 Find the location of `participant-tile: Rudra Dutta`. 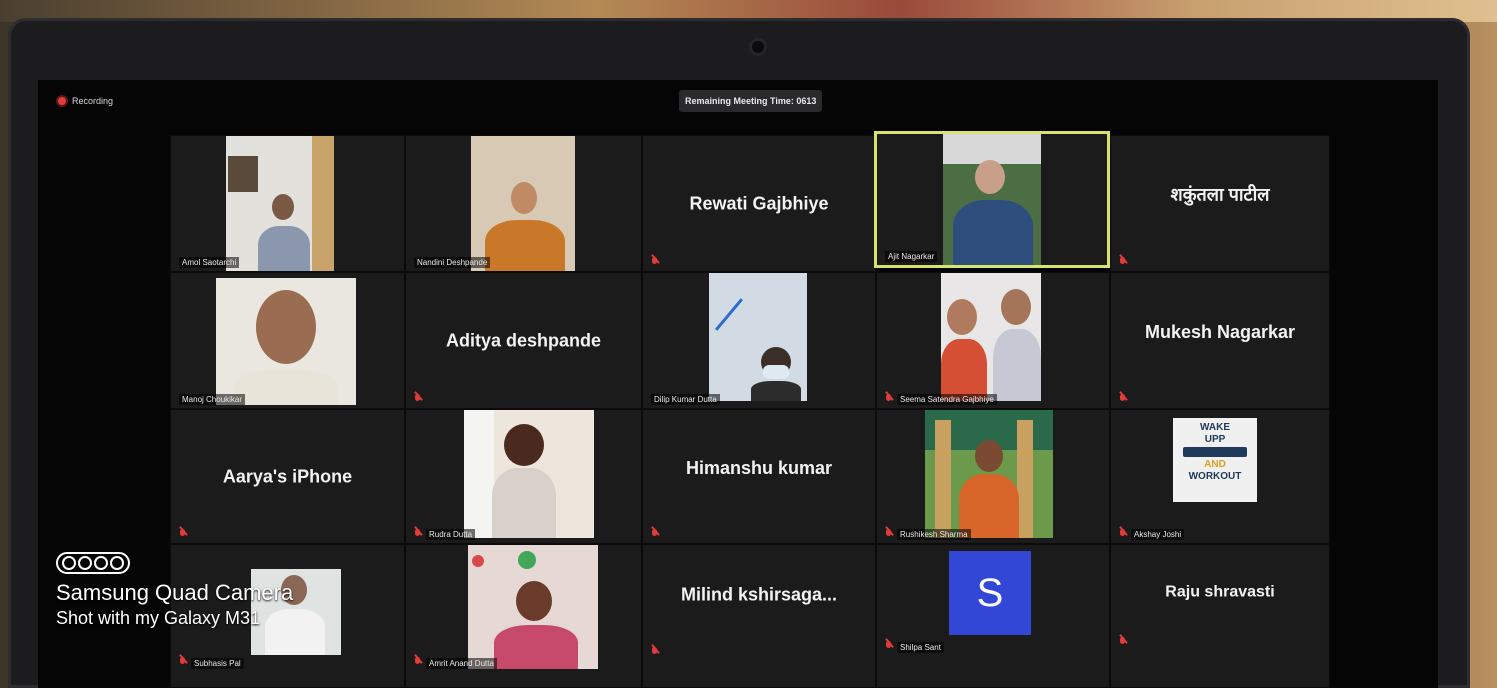

participant-tile: Rudra Dutta is located at coordinates (523, 476).